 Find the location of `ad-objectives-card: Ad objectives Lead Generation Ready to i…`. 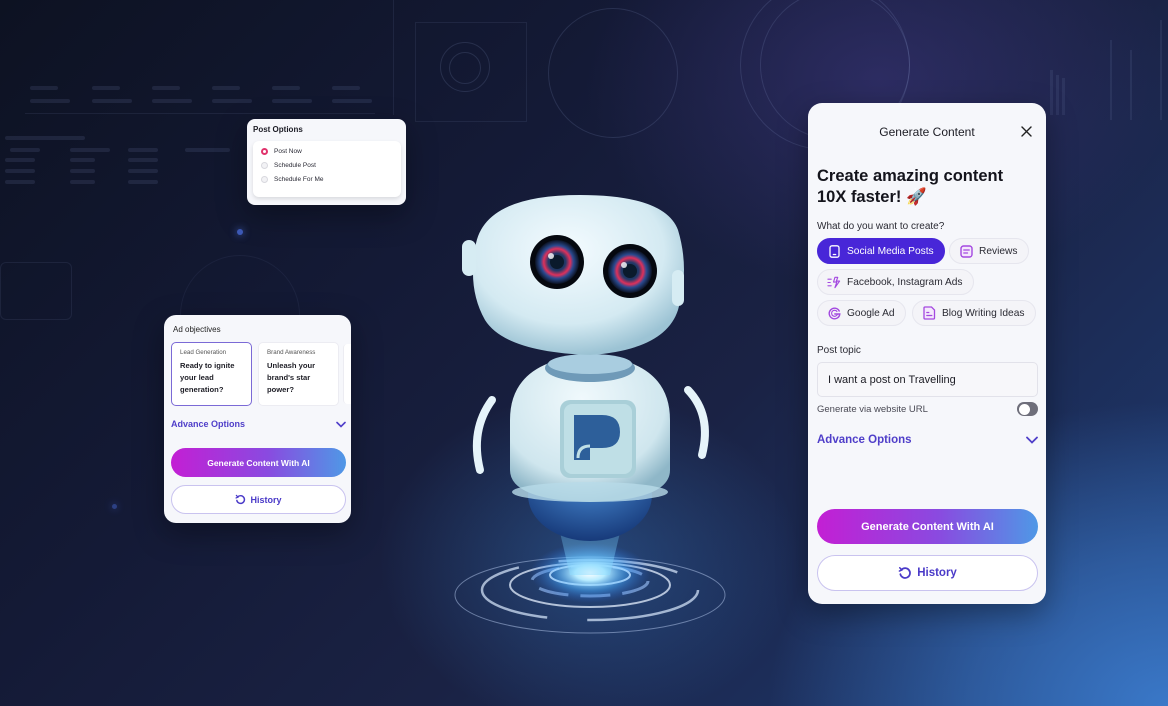

ad-objectives-card: Ad objectives Lead Generation Ready to i… is located at coordinates (257, 419).